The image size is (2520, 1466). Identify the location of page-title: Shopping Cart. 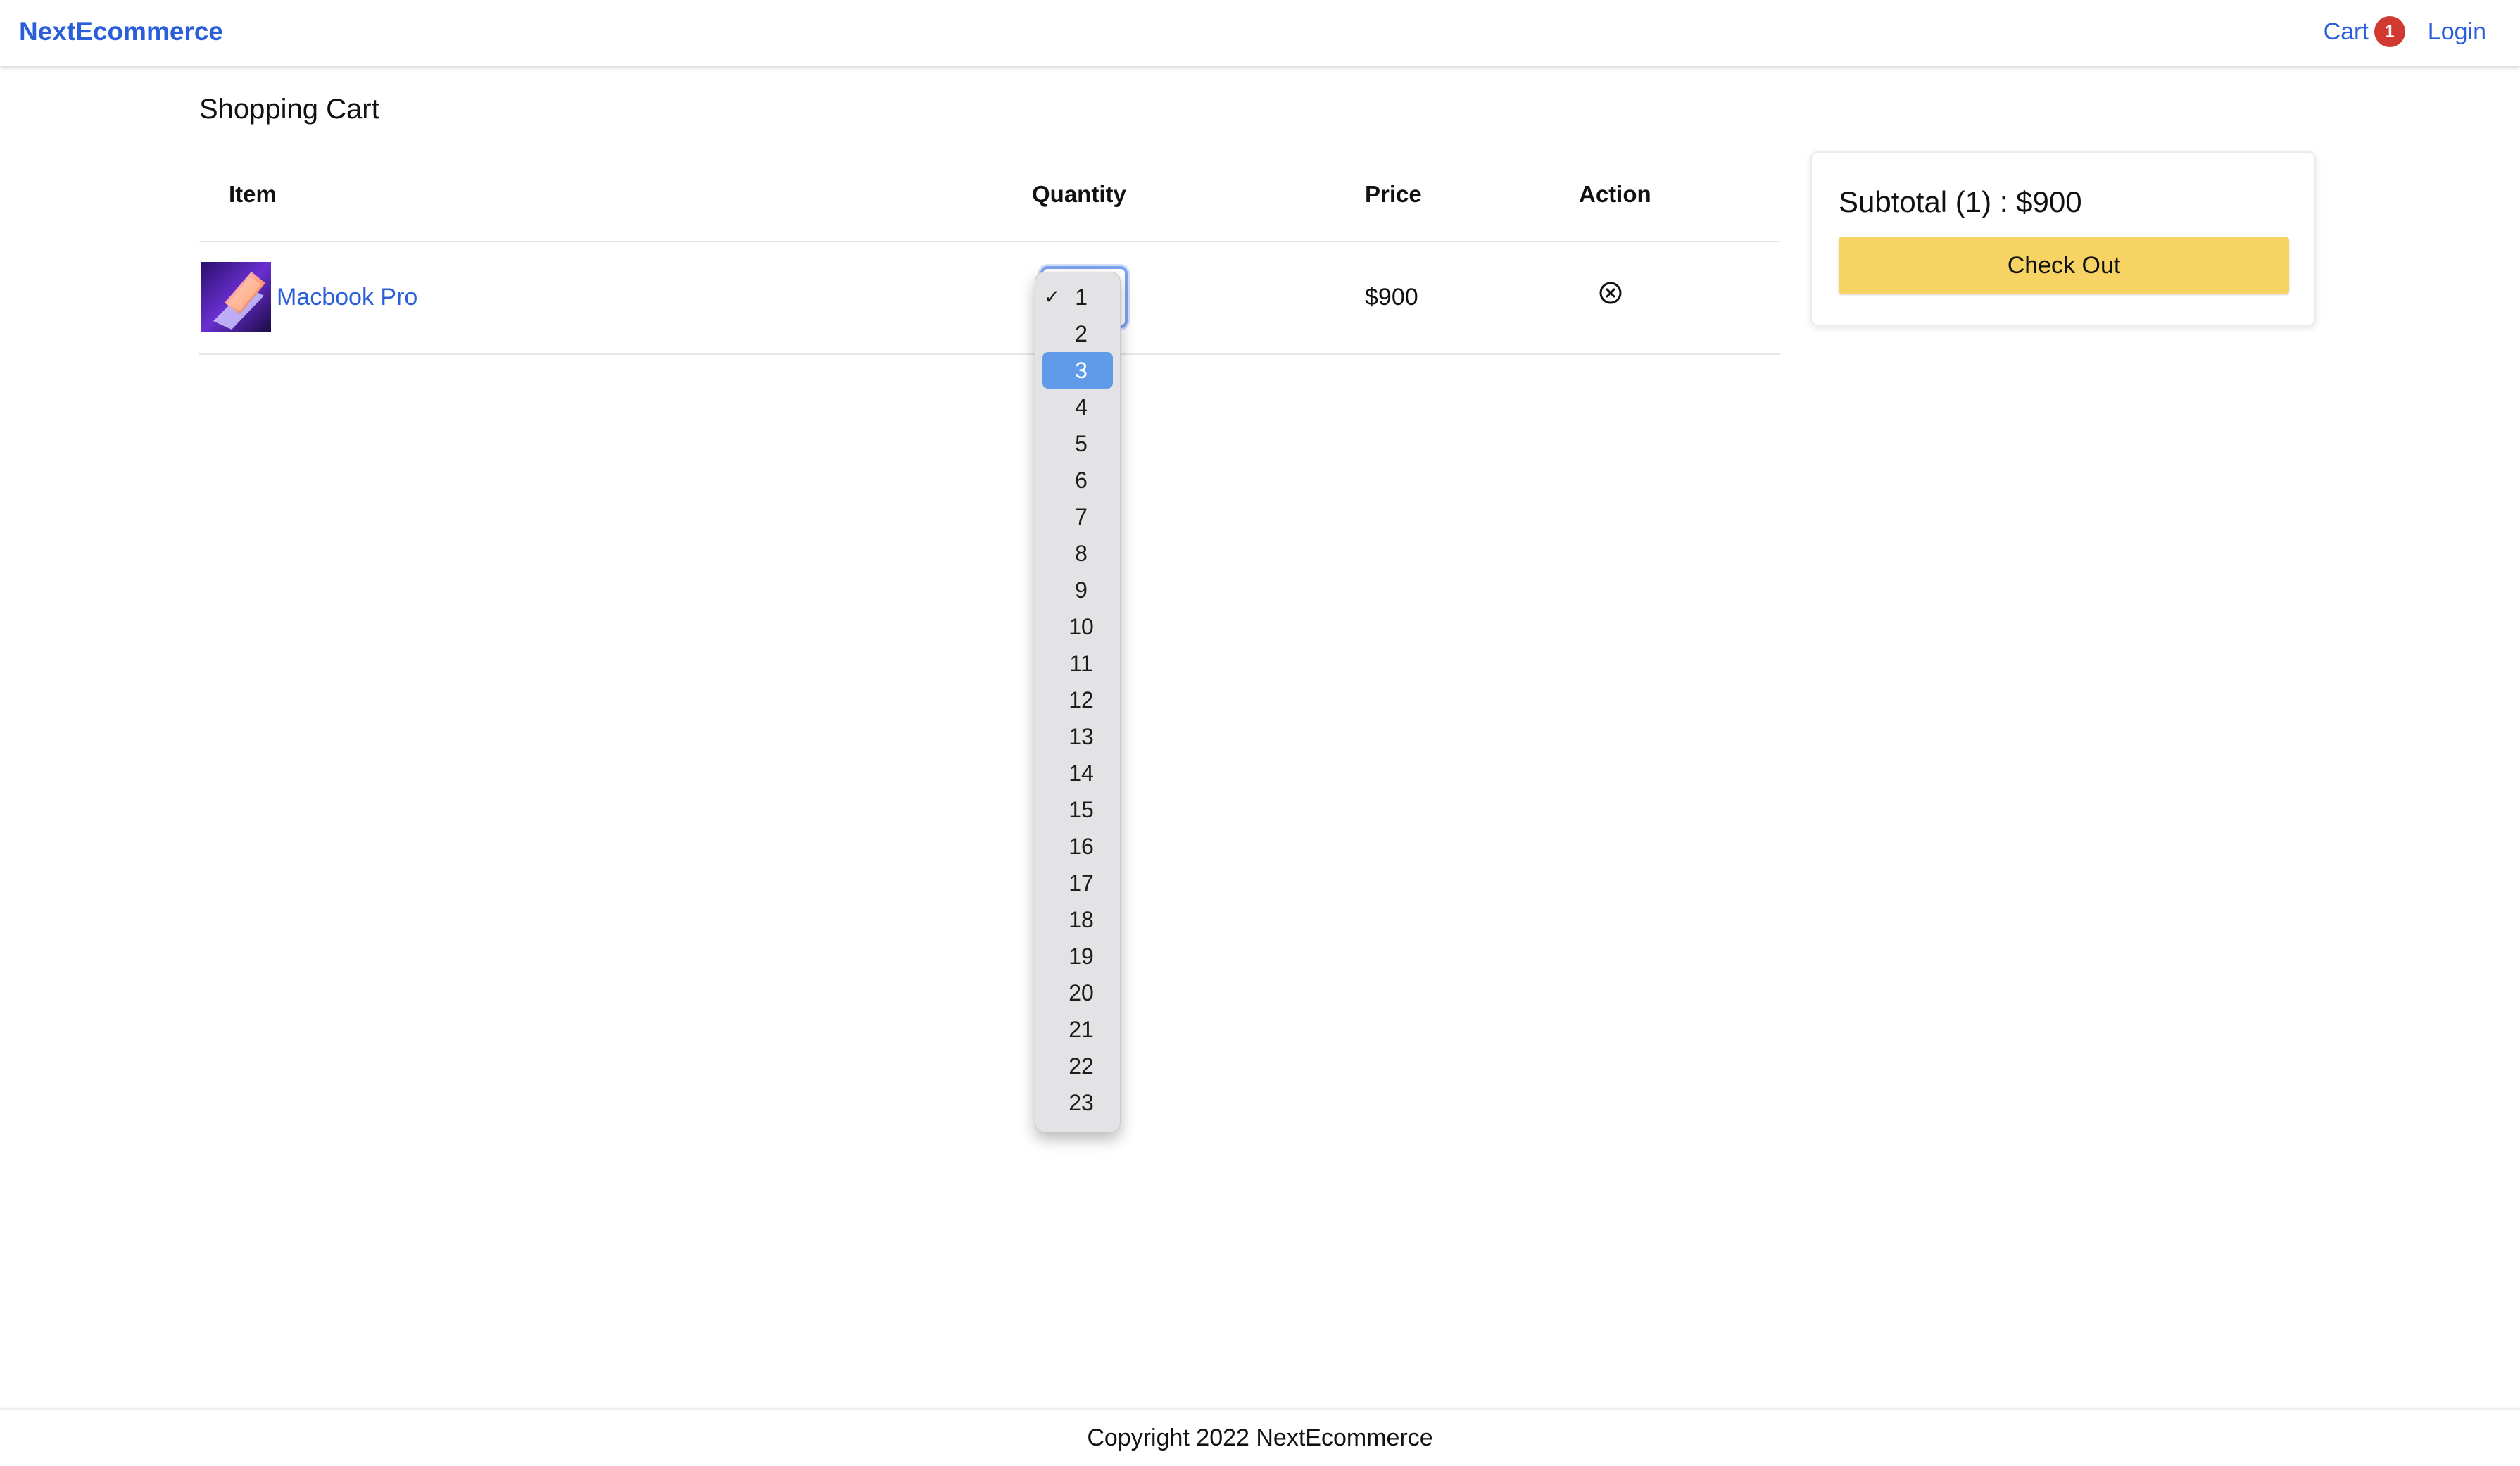
(289, 109).